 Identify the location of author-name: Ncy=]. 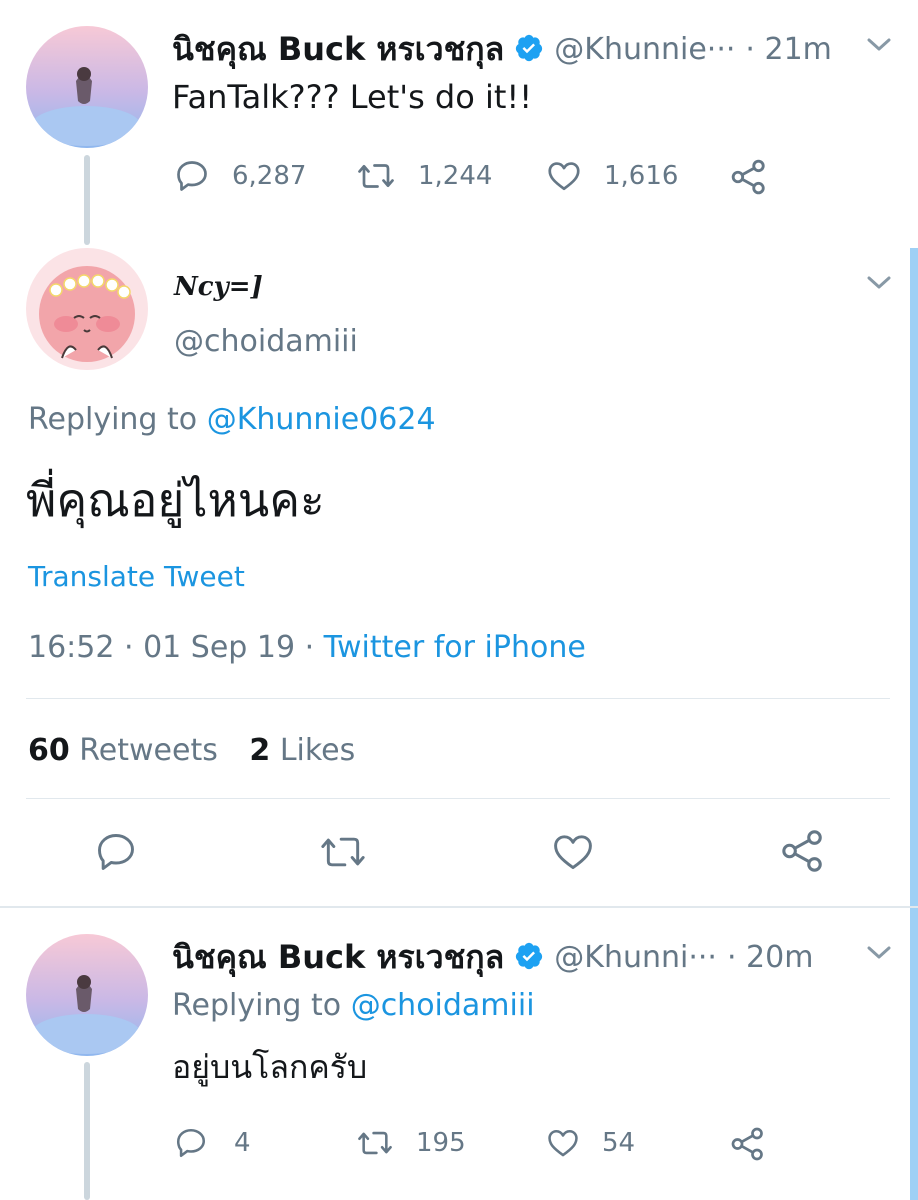
(218, 287).